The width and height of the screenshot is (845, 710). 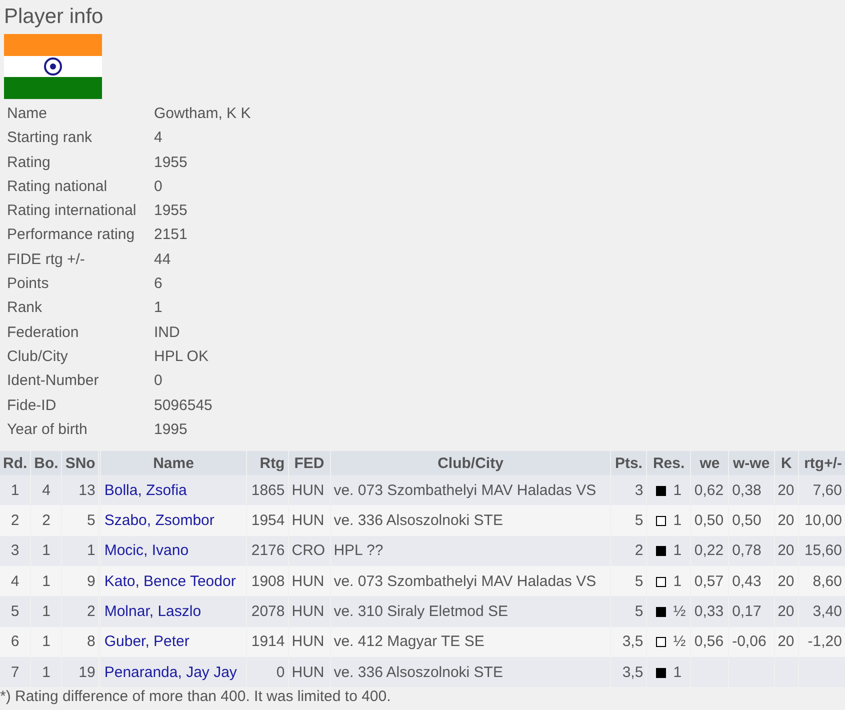 What do you see at coordinates (25, 308) in the screenshot?
I see `info-label: Rank` at bounding box center [25, 308].